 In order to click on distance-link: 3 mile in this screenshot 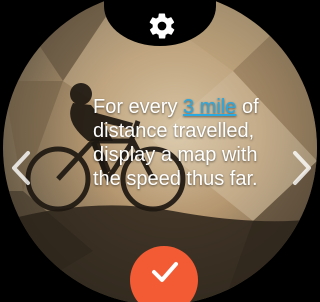, I will do `click(209, 107)`.